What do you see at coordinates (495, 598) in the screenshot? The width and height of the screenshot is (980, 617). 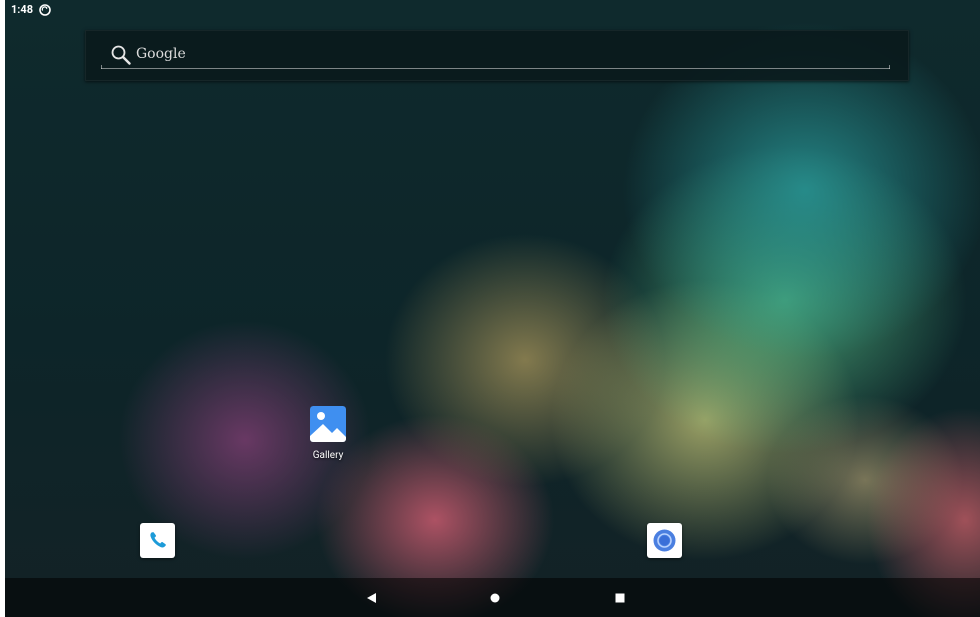 I see `home-icon` at bounding box center [495, 598].